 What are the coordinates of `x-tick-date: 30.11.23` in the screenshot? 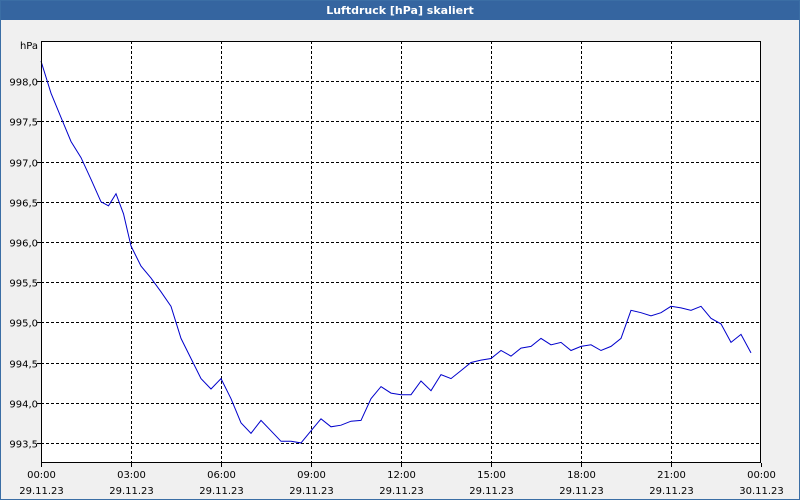 It's located at (761, 491).